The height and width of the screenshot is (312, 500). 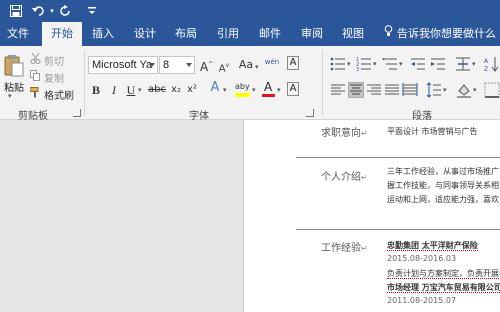 I want to click on group-divider, so click(x=84, y=83).